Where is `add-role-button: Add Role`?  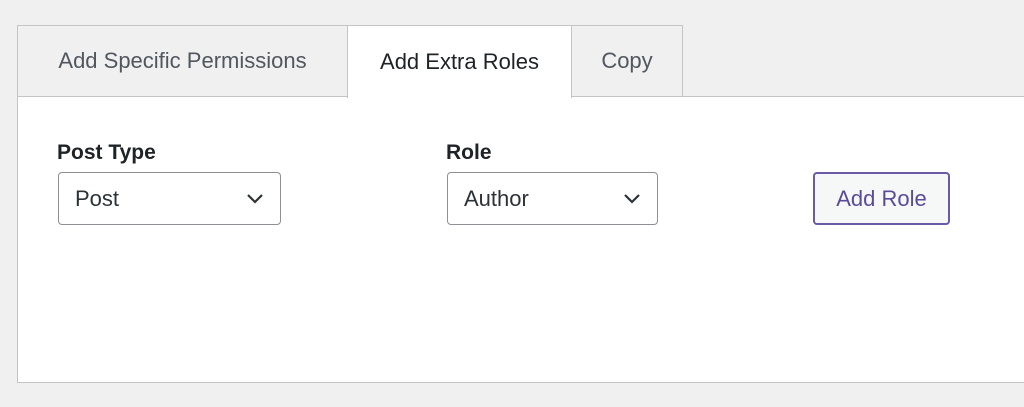 add-role-button: Add Role is located at coordinates (881, 198).